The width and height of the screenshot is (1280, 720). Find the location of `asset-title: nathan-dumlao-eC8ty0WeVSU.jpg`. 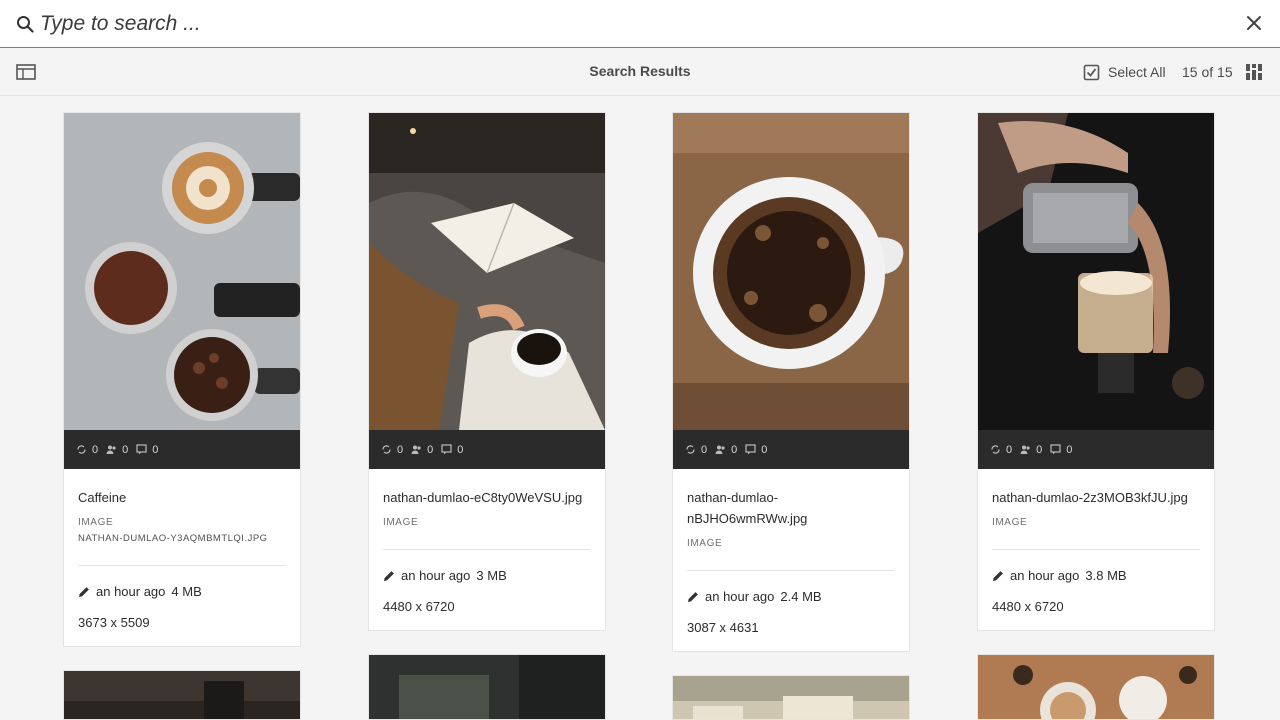

asset-title: nathan-dumlao-eC8ty0WeVSU.jpg is located at coordinates (483, 497).